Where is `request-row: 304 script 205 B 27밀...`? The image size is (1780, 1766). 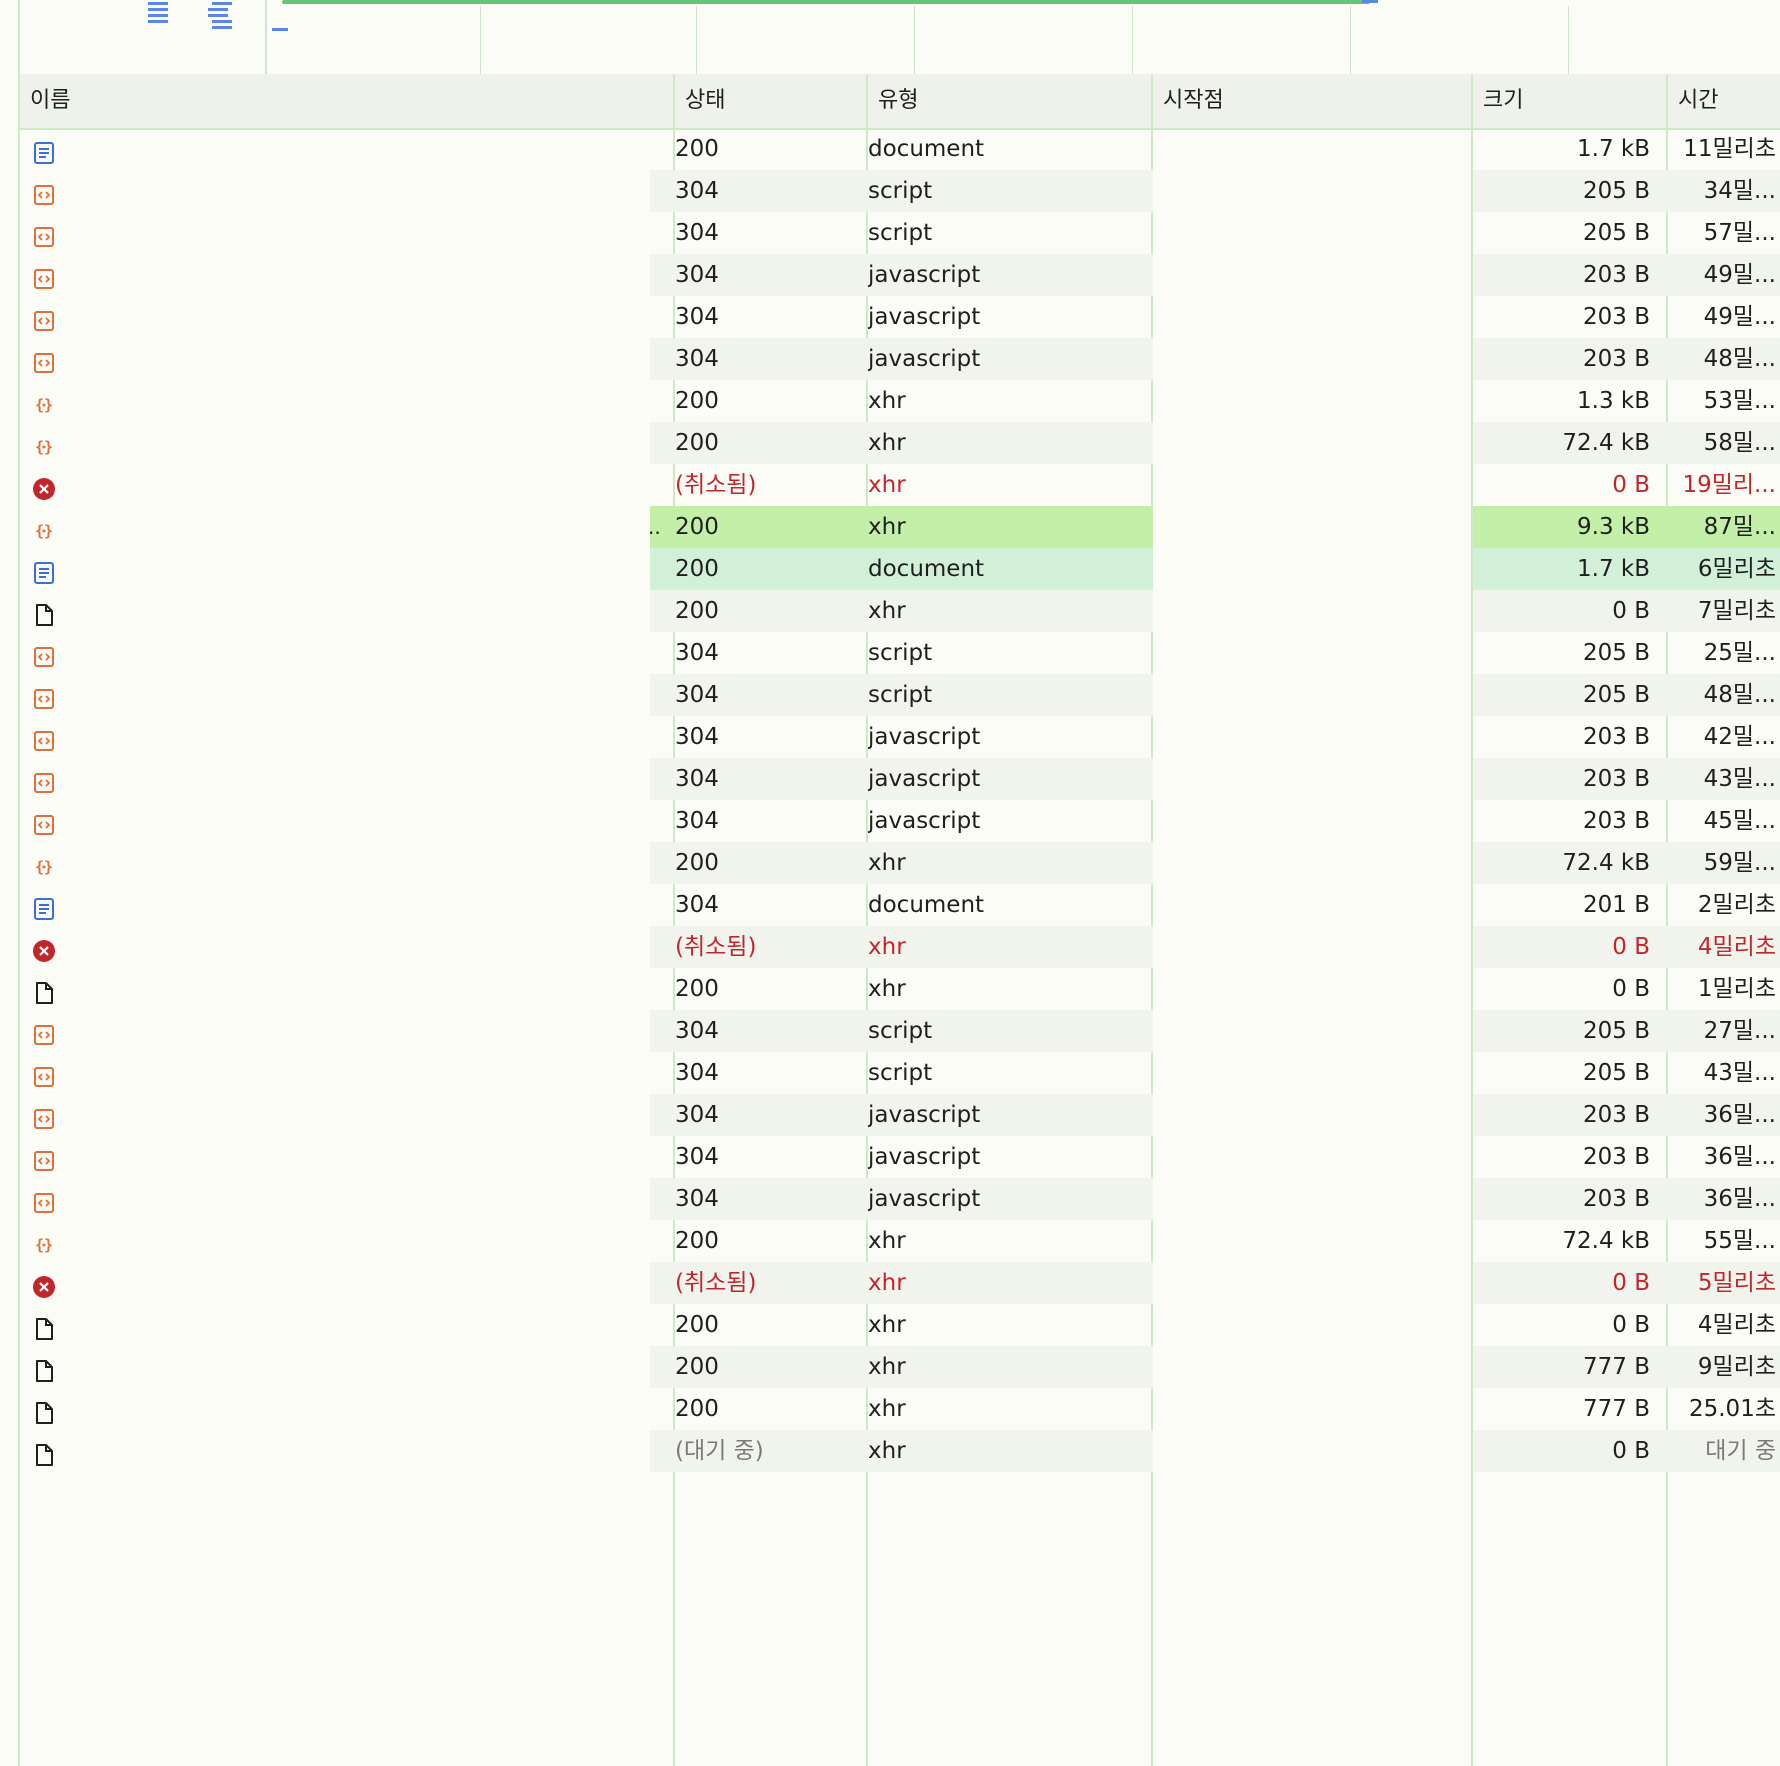
request-row: 304 script 205 B 27밀... is located at coordinates (900, 1031).